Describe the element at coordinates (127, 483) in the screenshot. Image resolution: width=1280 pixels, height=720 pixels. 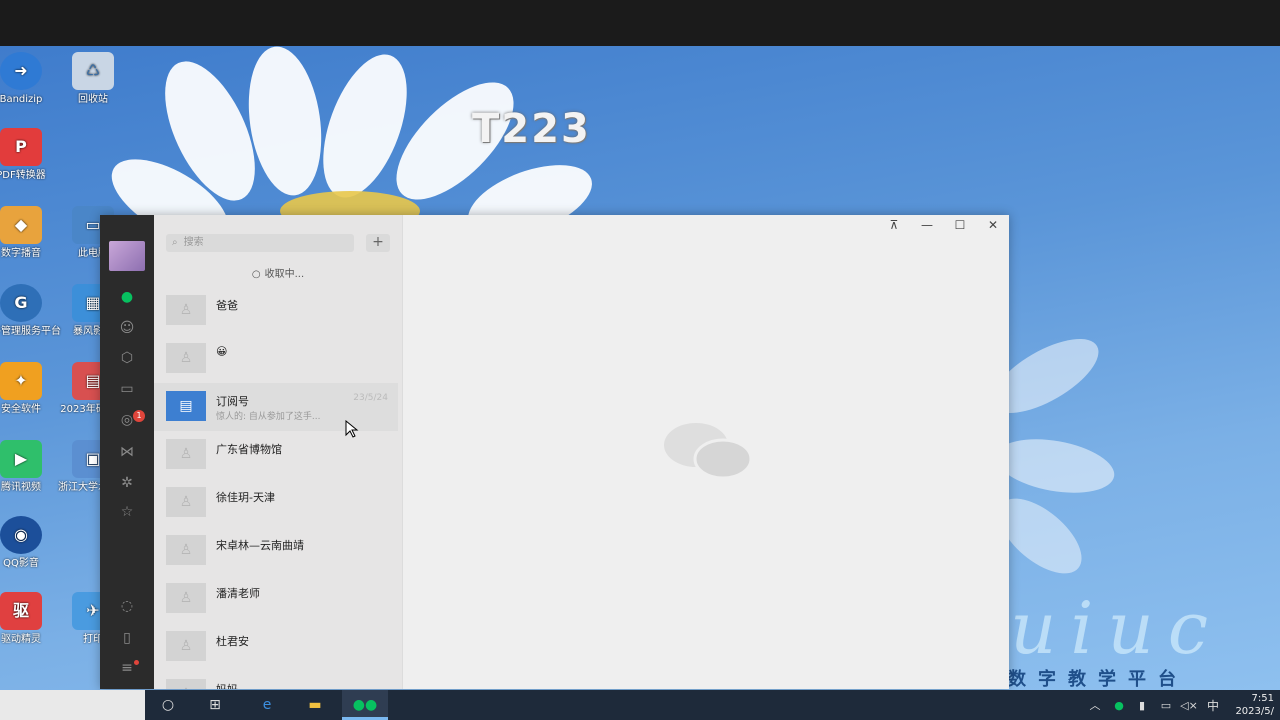
I see `search-discover-icon: ✲` at that location.